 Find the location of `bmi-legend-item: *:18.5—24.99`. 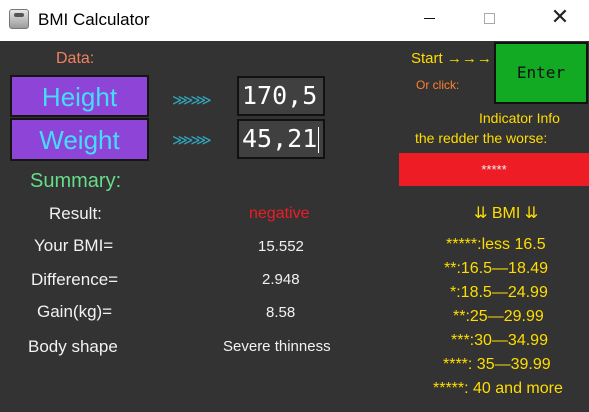

bmi-legend-item: *:18.5—24.99 is located at coordinates (499, 292).